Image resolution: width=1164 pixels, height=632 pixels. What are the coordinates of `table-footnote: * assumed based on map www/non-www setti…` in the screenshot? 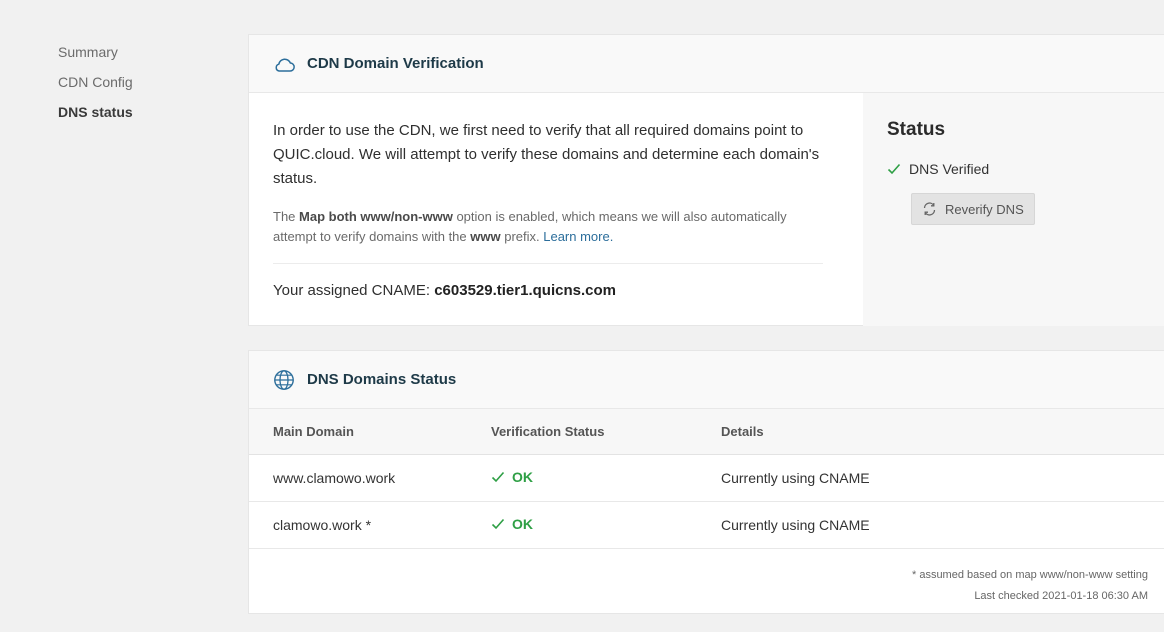 It's located at (706, 578).